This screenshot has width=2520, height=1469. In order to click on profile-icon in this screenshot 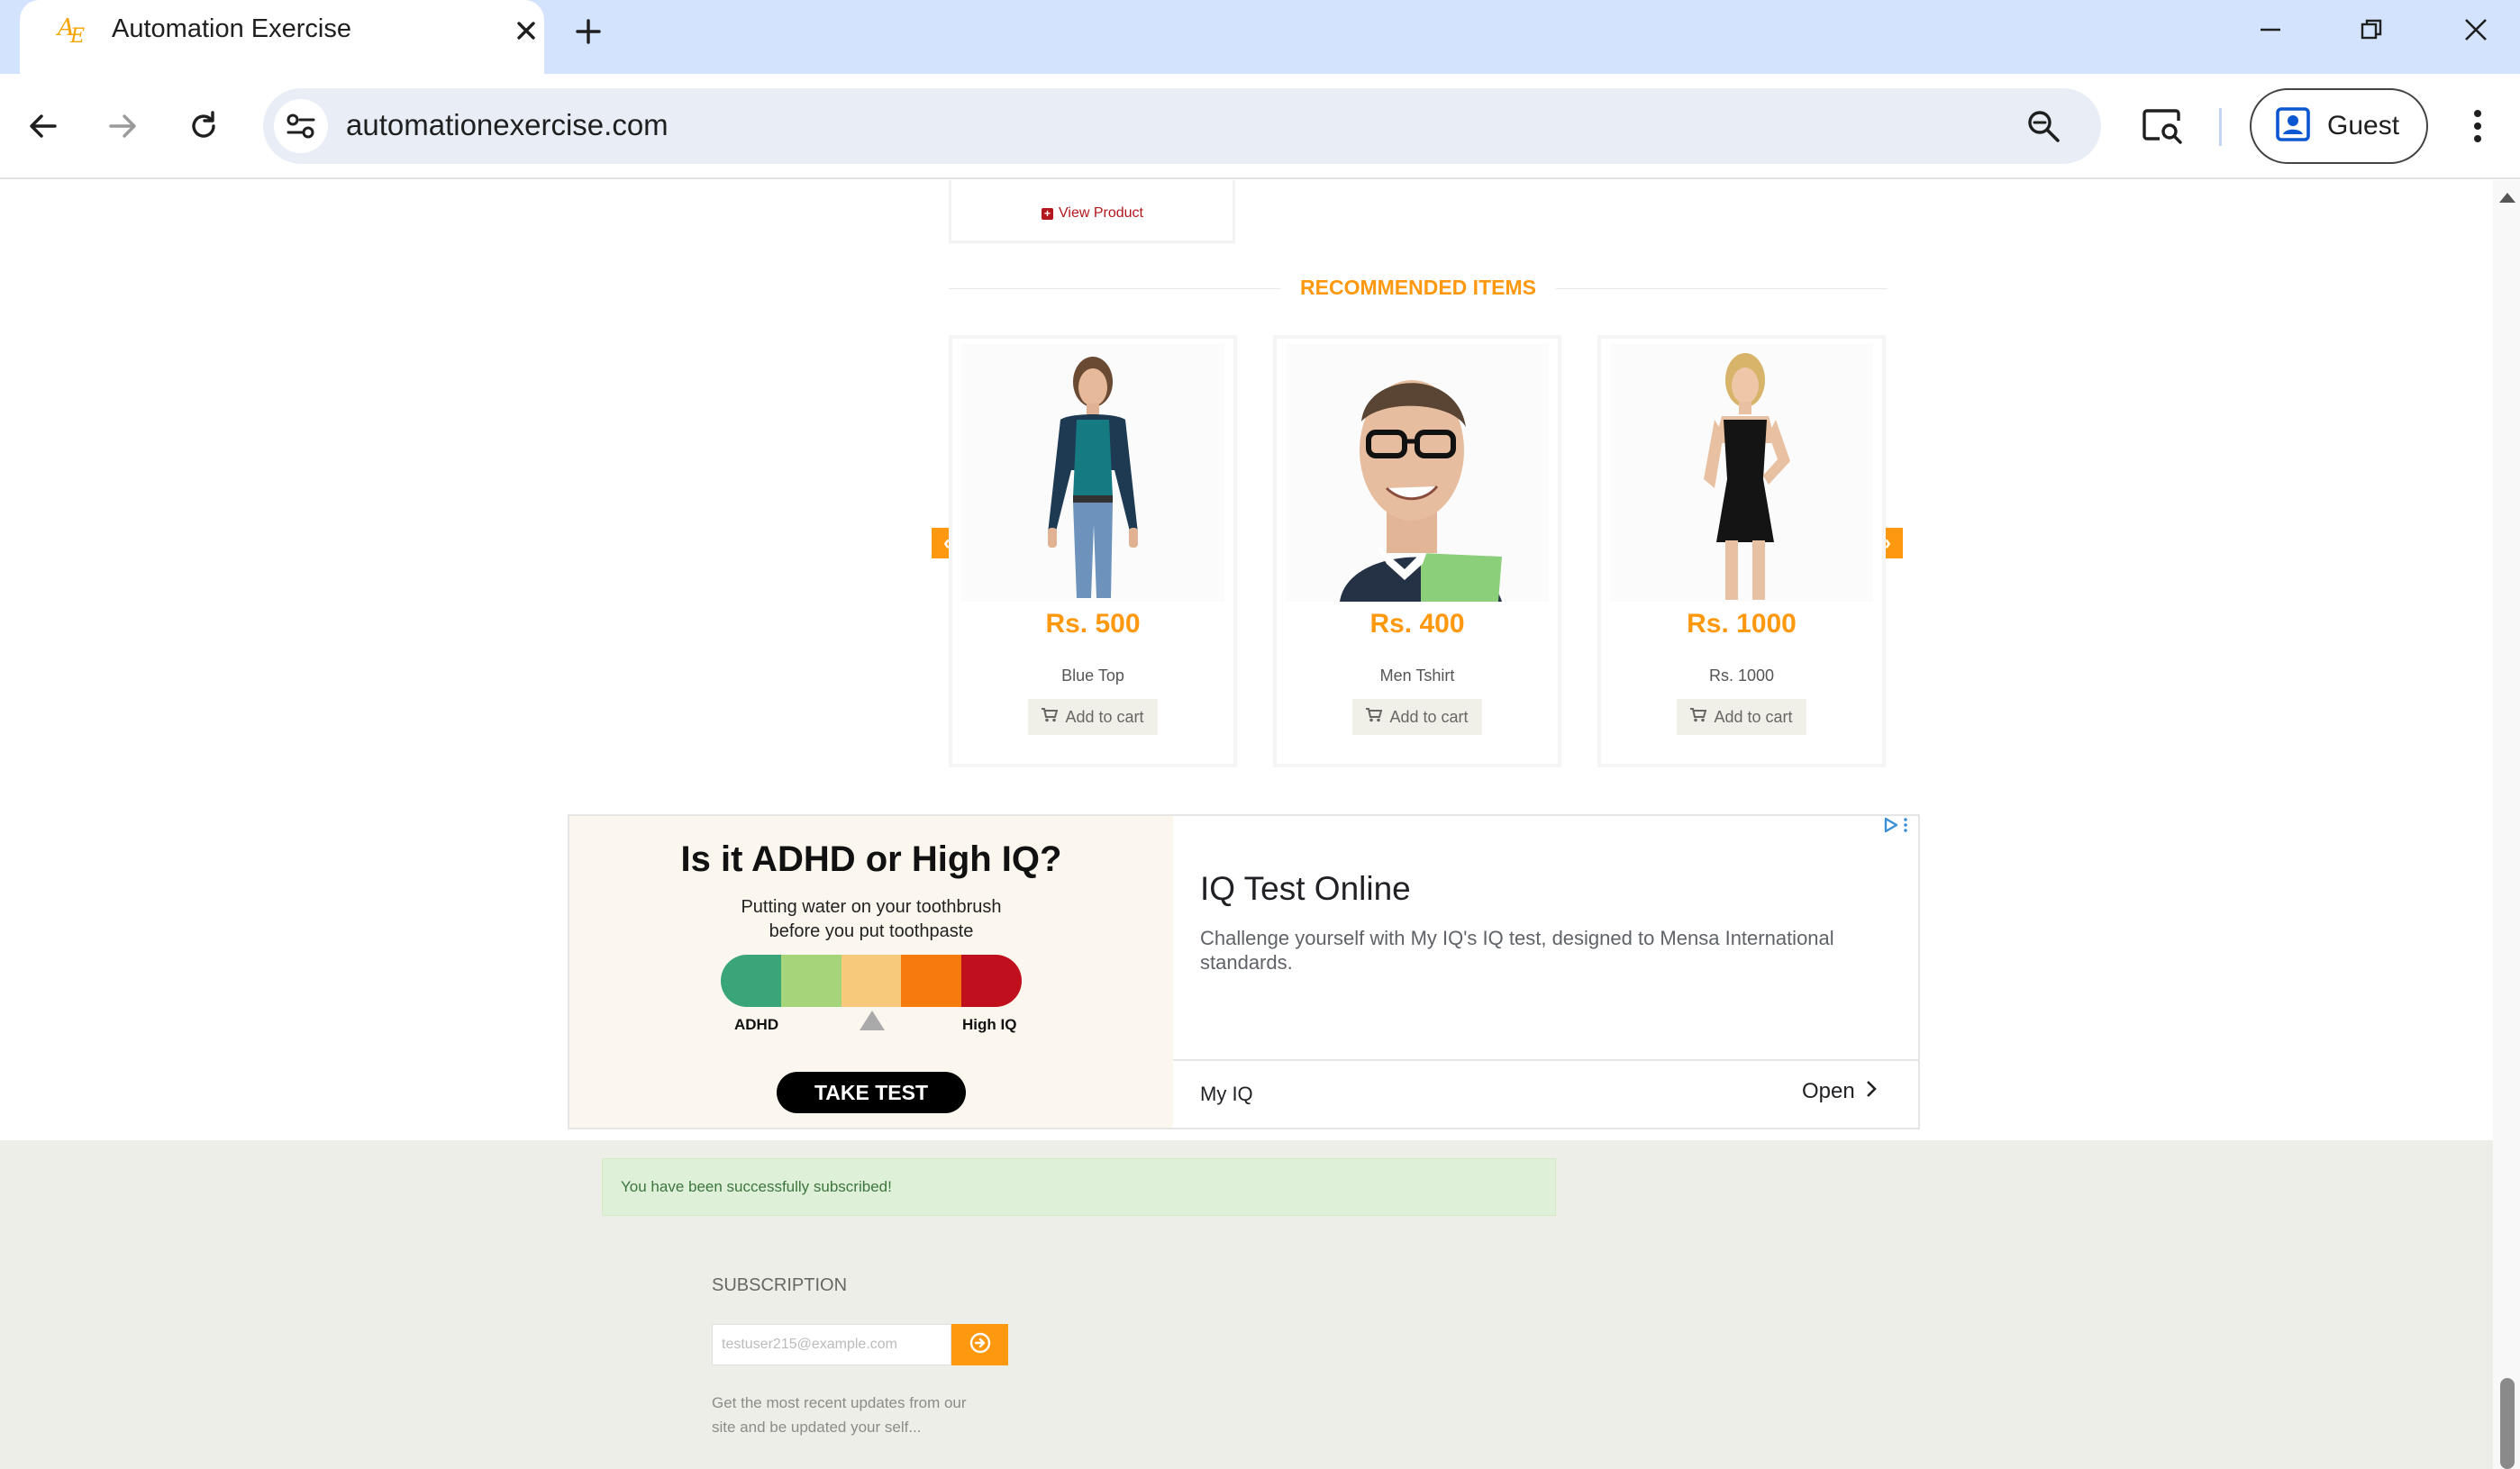, I will do `click(2293, 126)`.